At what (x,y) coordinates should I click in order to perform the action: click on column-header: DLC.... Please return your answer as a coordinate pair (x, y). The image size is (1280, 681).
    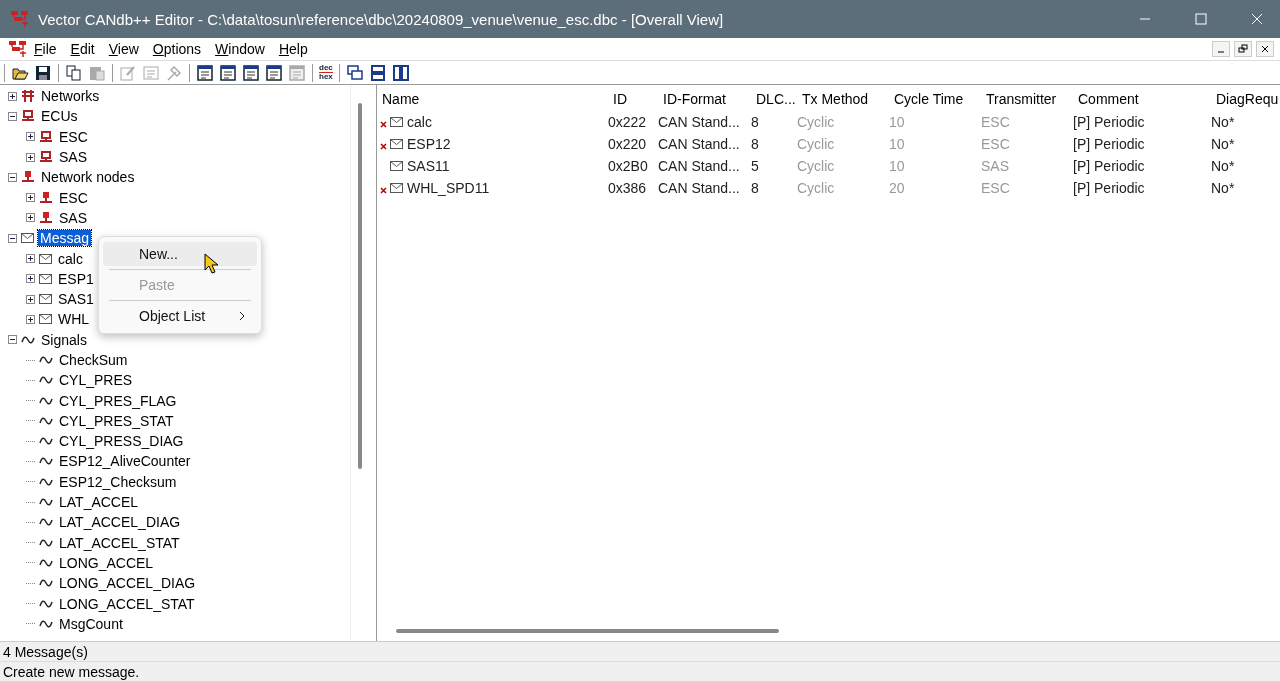
    Looking at the image, I should click on (779, 99).